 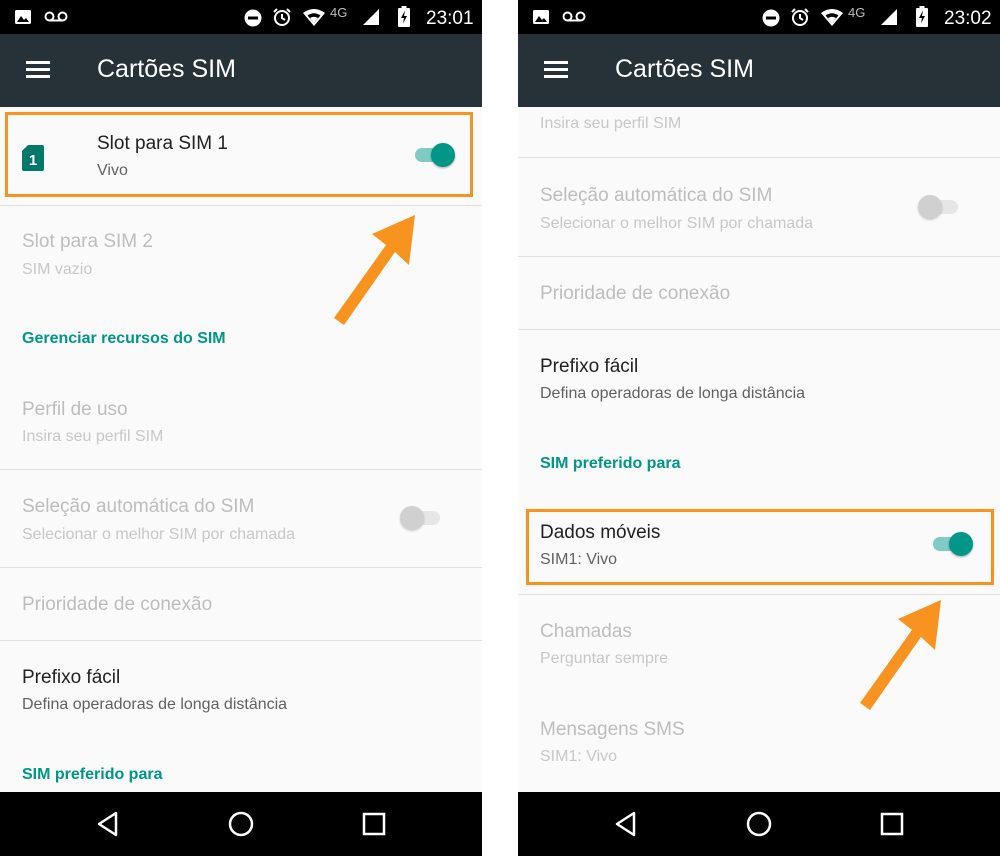 What do you see at coordinates (759, 132) in the screenshot?
I see `usage-profile-row: Insira seu perfil SIM` at bounding box center [759, 132].